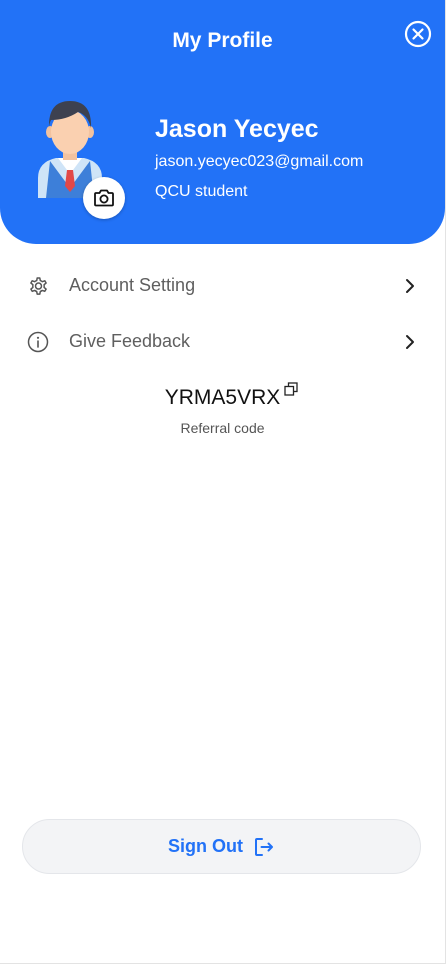 Image resolution: width=447 pixels, height=965 pixels. What do you see at coordinates (222, 397) in the screenshot?
I see `referral-code: YRMA5VRX` at bounding box center [222, 397].